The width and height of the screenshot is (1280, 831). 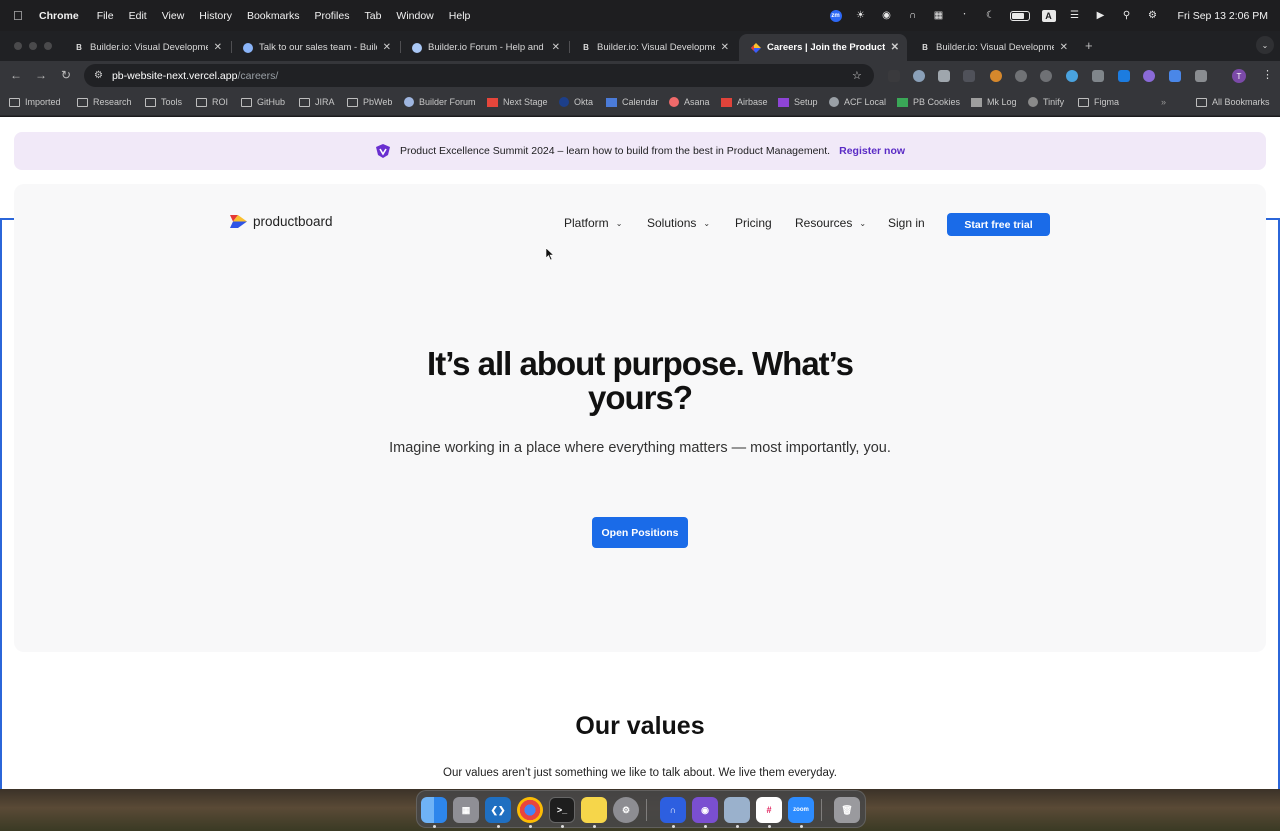 I want to click on bookmark-folder: Research, so click(x=104, y=102).